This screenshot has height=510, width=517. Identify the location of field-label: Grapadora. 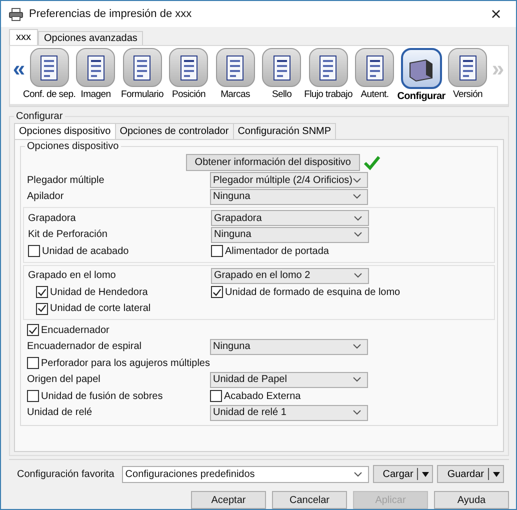
(52, 218).